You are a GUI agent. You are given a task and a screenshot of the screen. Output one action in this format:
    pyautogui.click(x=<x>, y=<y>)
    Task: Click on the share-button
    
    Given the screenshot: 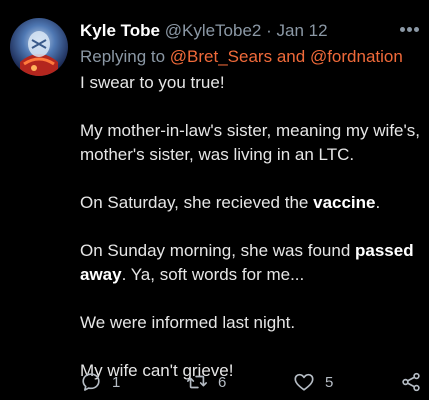 What is the action you would take?
    pyautogui.click(x=411, y=382)
    